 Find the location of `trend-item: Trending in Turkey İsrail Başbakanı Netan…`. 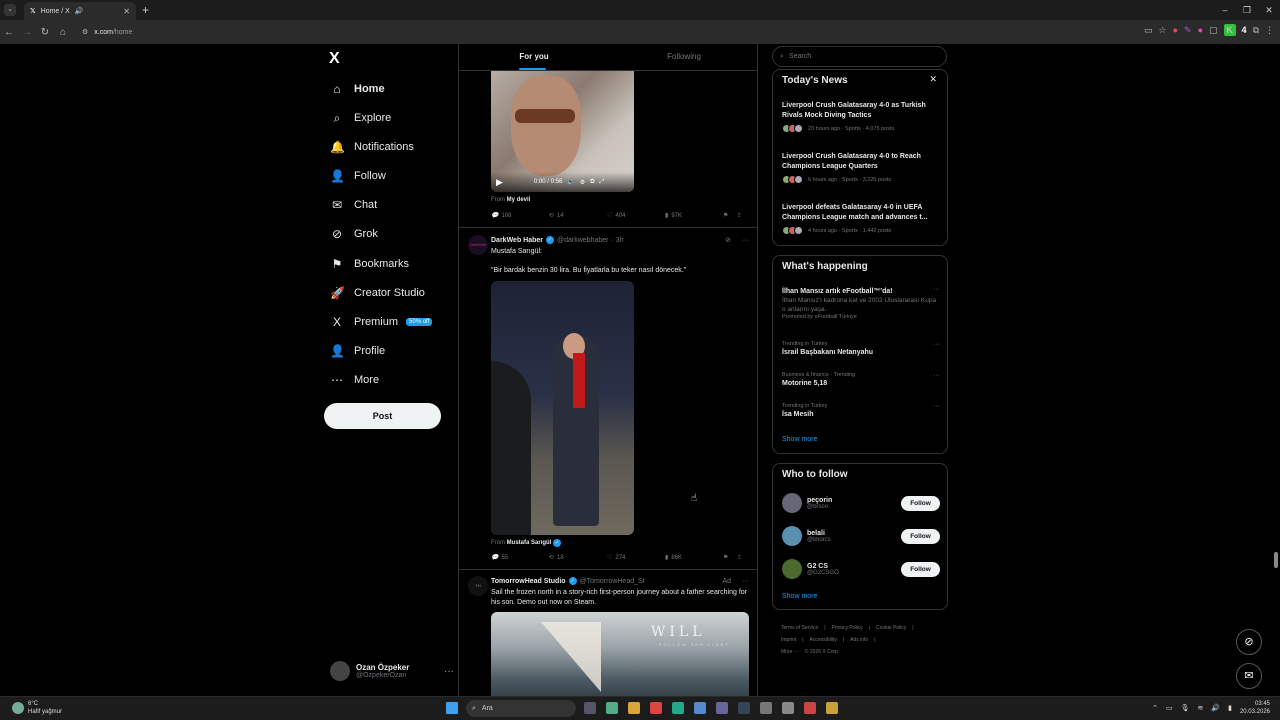

trend-item: Trending in Turkey İsrail Başbakanı Netan… is located at coordinates (861, 348).